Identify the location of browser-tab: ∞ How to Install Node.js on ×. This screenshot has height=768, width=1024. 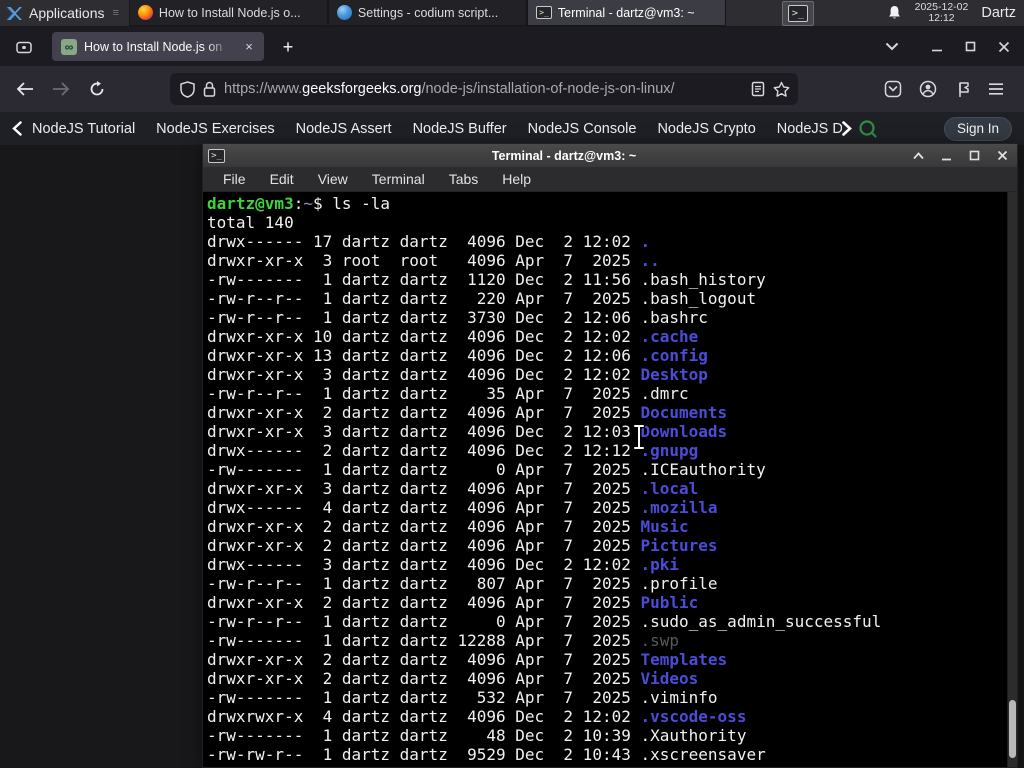
(158, 46).